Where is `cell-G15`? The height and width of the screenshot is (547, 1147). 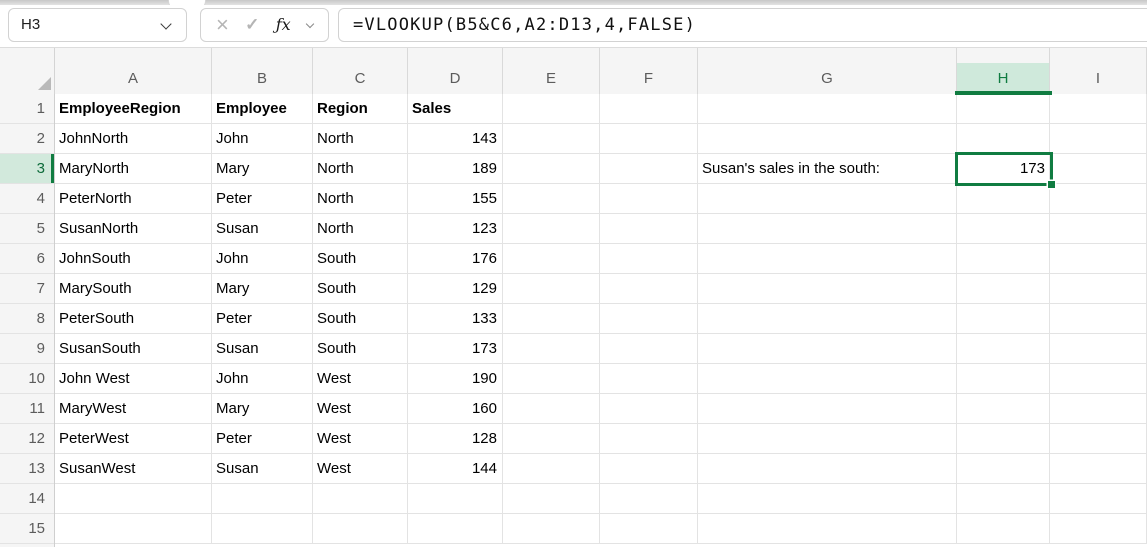 cell-G15 is located at coordinates (827, 529).